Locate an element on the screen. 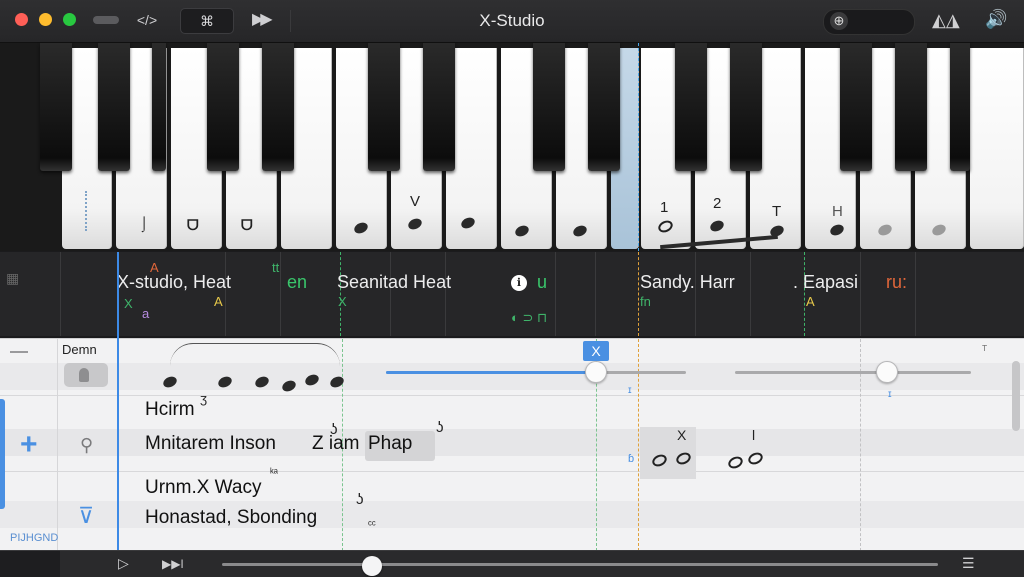 This screenshot has width=1024, height=577. split-view-icon: ◭◮ is located at coordinates (946, 20).